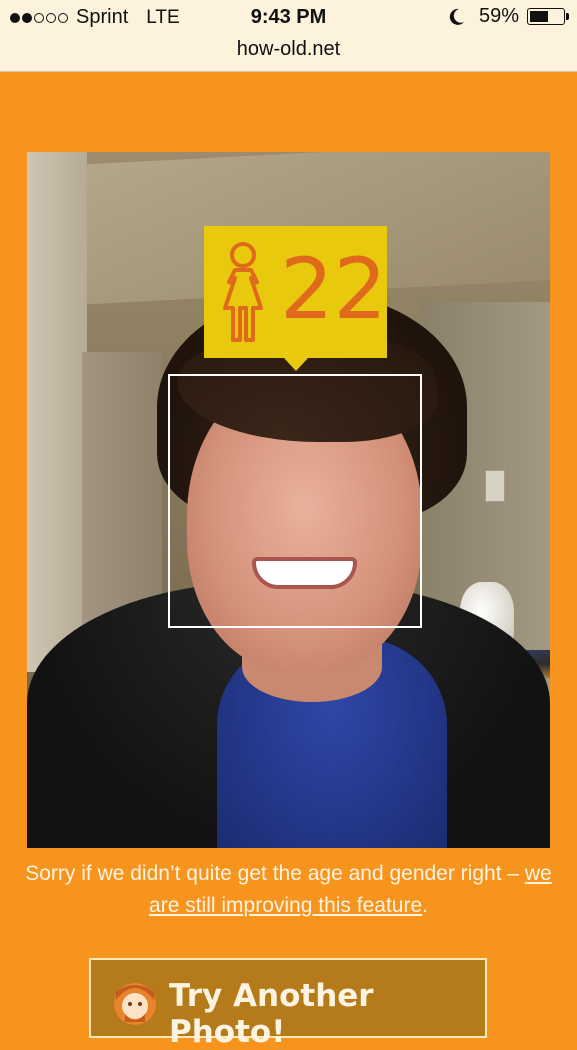 The height and width of the screenshot is (1050, 577). Describe the element at coordinates (295, 501) in the screenshot. I see `face-detection-box` at that location.